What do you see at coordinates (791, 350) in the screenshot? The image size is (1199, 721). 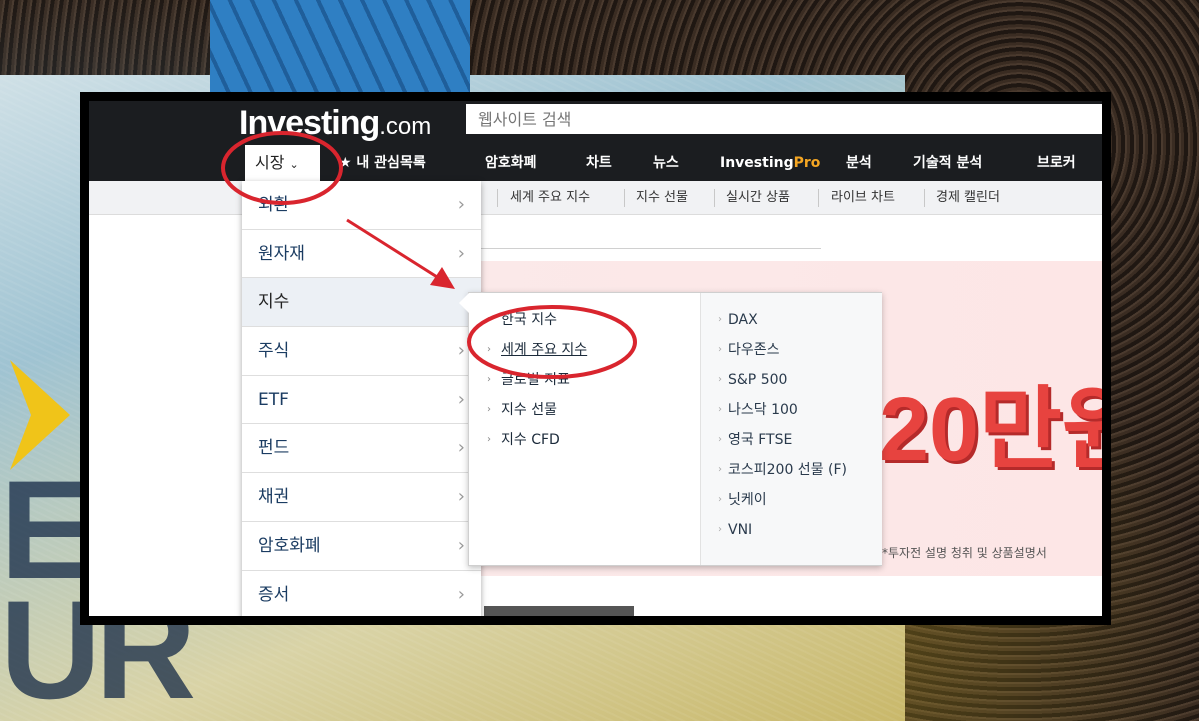 I see `flyout-item-dow-jones: › 다우존스` at bounding box center [791, 350].